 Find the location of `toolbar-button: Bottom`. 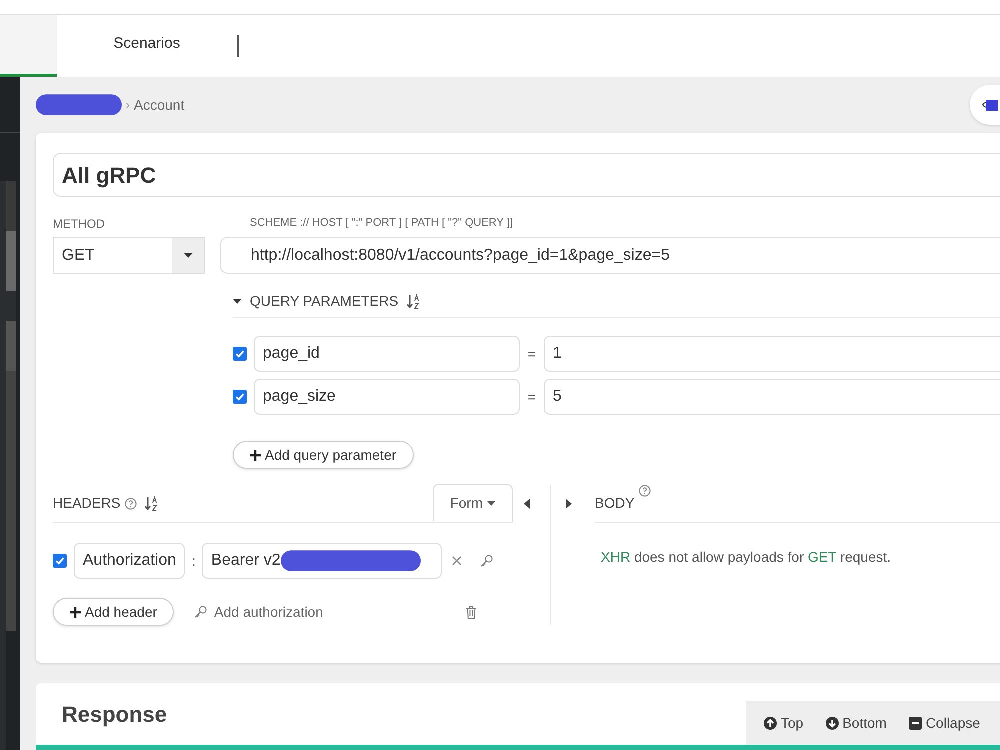

toolbar-button: Bottom is located at coordinates (856, 723).